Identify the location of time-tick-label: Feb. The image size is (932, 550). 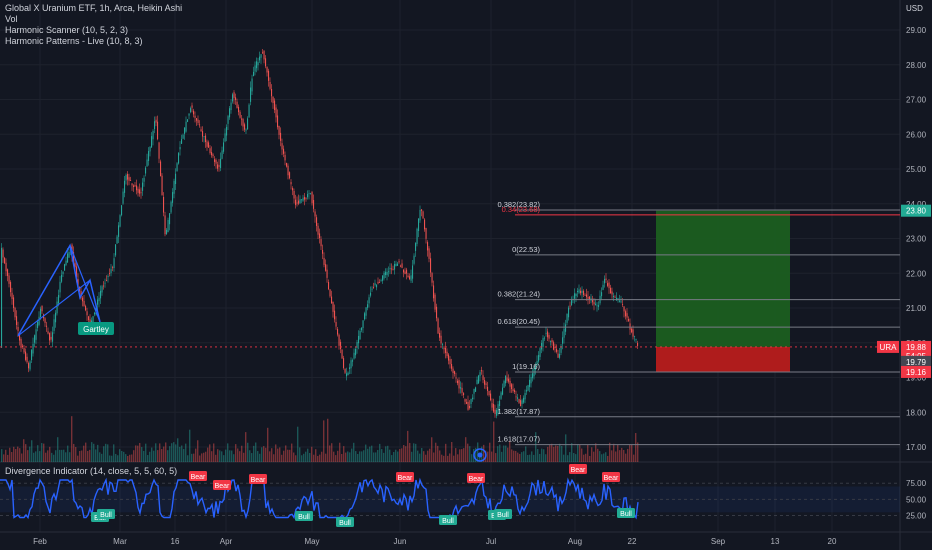
(40, 541).